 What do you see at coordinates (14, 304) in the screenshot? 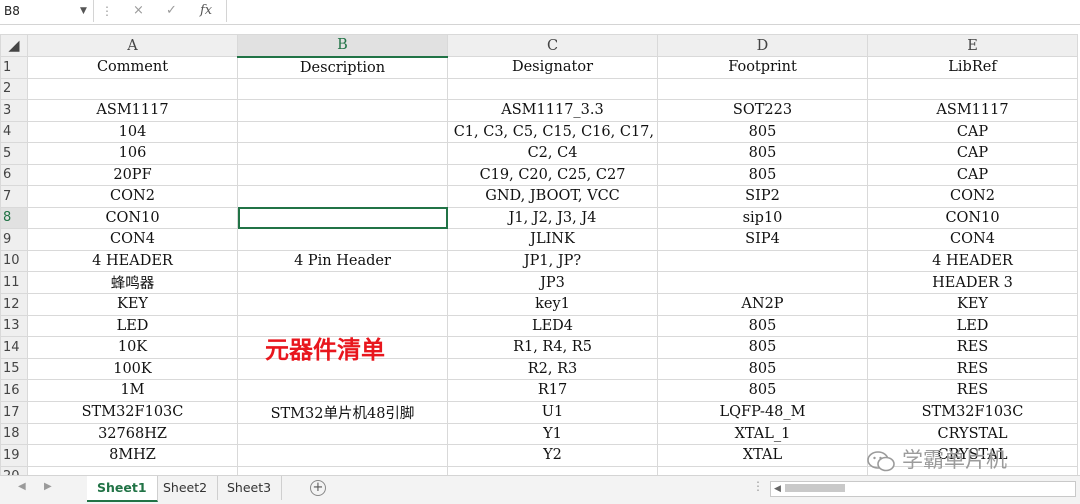
I see `row-header: 12` at bounding box center [14, 304].